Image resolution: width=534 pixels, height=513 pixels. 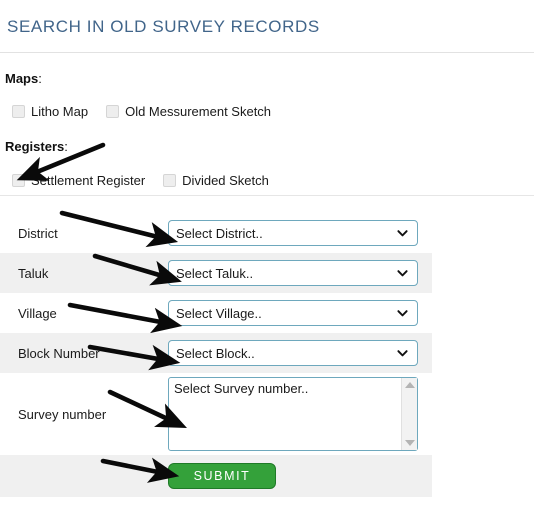 I want to click on village-select-value: Select Village.., so click(x=219, y=313).